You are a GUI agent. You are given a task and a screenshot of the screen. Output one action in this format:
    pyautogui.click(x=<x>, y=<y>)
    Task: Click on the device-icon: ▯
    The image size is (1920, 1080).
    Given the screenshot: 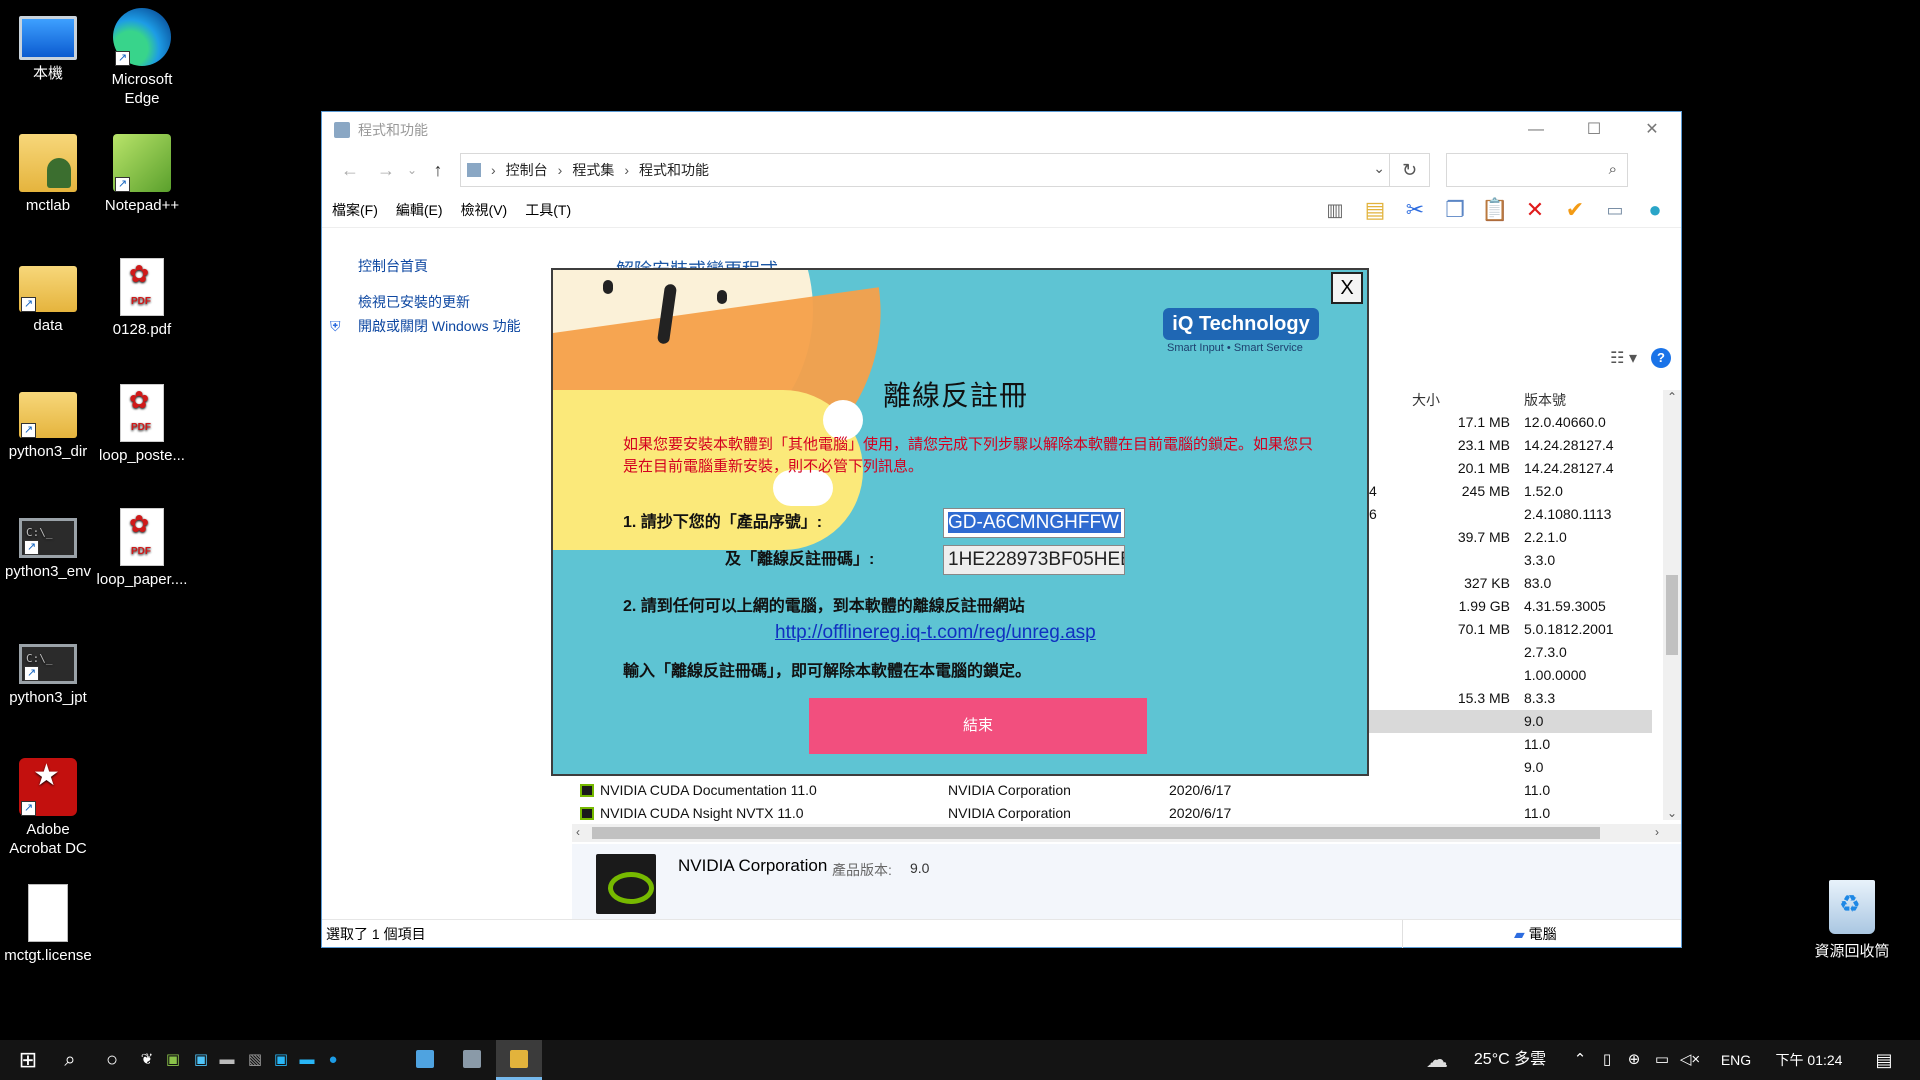 What is the action you would take?
    pyautogui.click(x=1607, y=1060)
    